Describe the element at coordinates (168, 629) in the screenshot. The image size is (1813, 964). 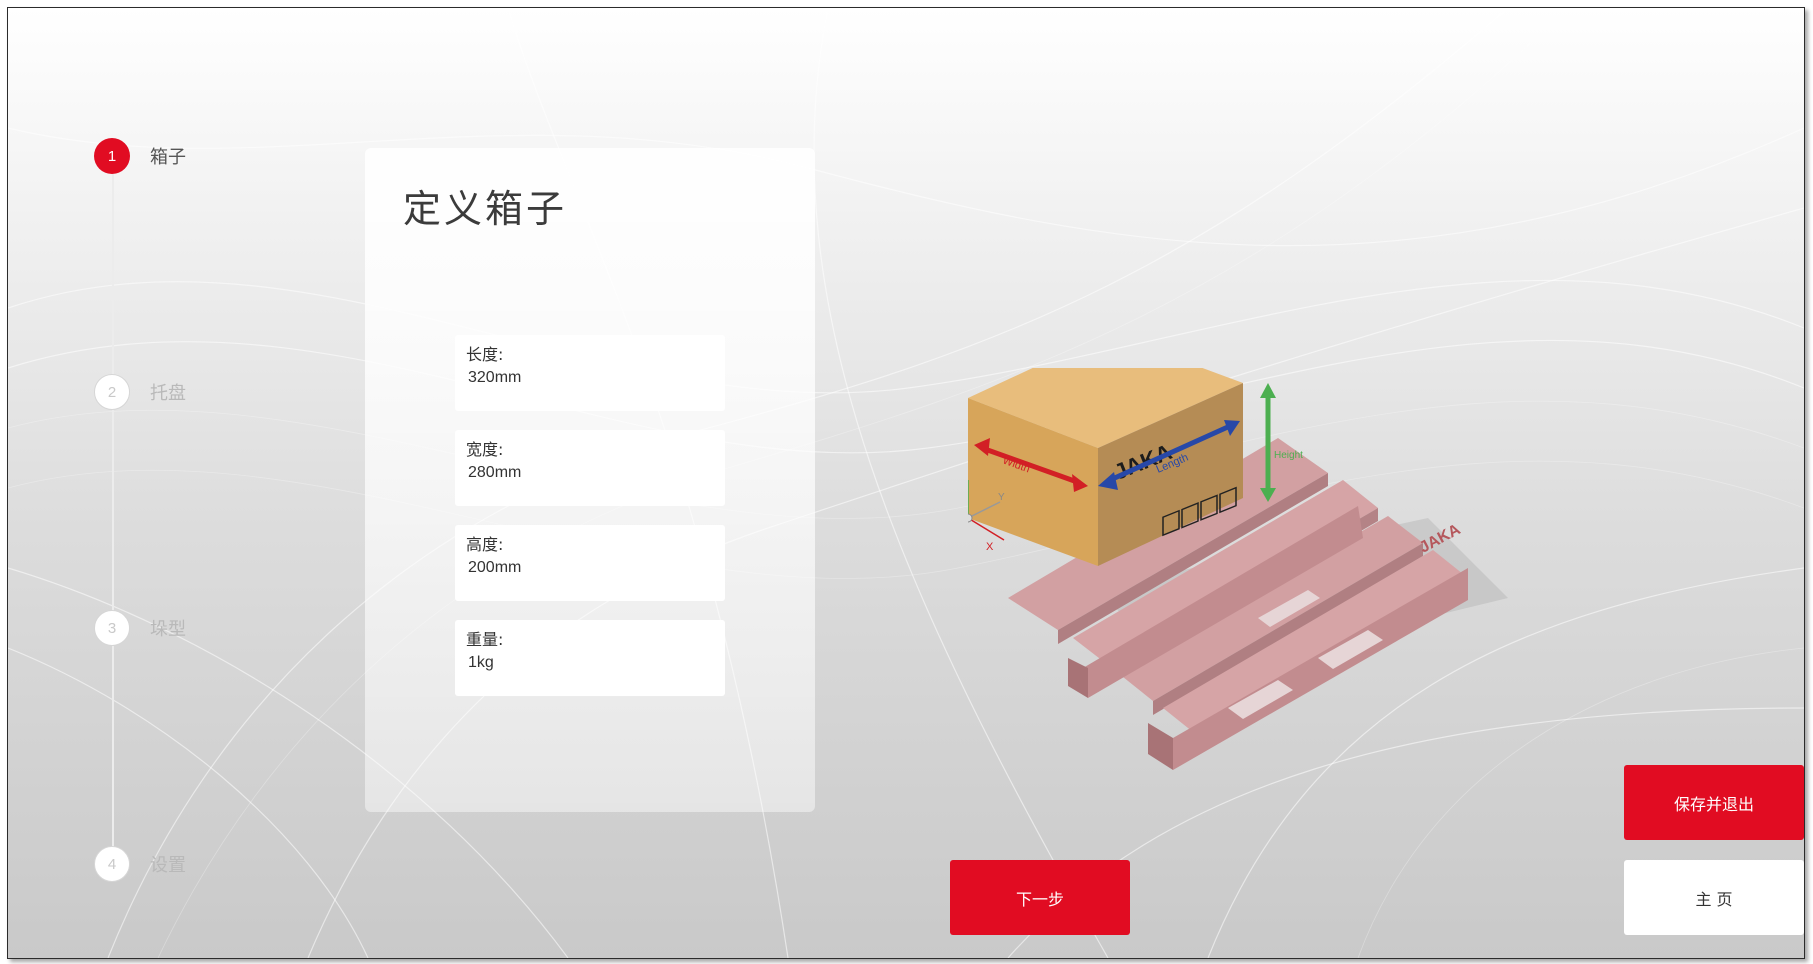
I see `step-label: 垛型` at that location.